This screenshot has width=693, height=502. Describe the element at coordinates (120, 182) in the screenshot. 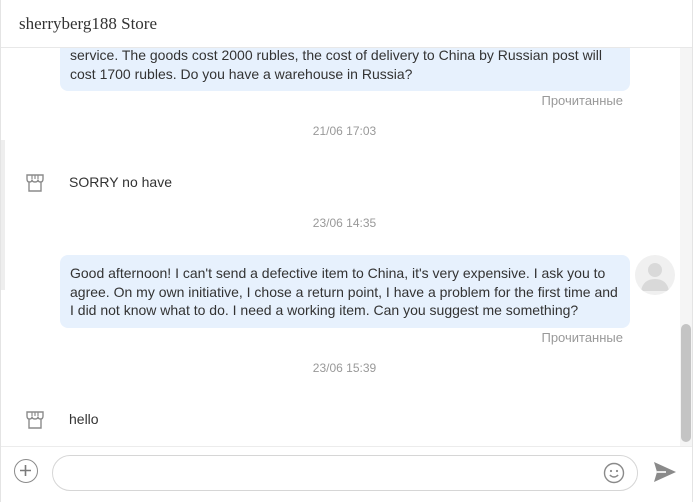

I see `incoming-message: SORRY no have` at that location.